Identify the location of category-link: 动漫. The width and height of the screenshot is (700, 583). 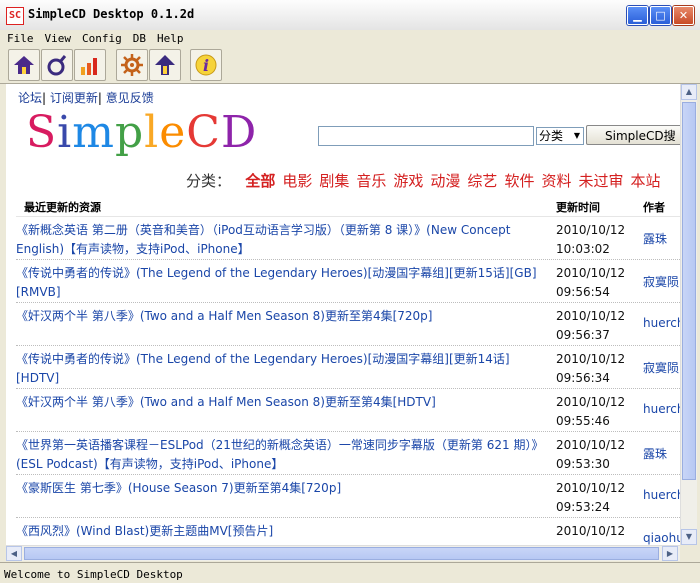
(445, 181).